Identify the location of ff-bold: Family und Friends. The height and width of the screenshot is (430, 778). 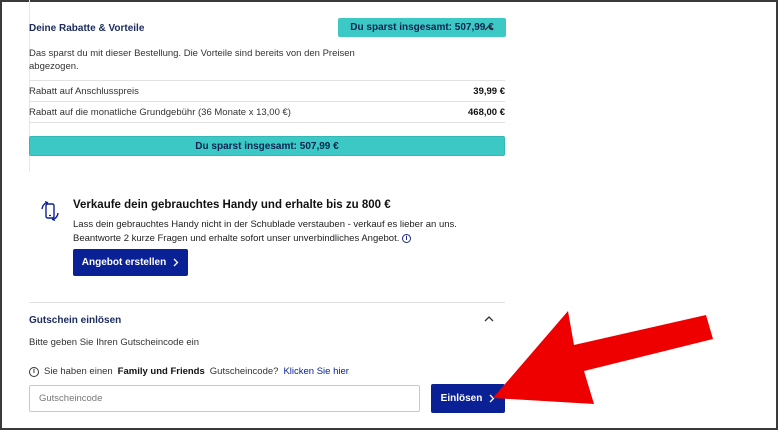
(161, 371).